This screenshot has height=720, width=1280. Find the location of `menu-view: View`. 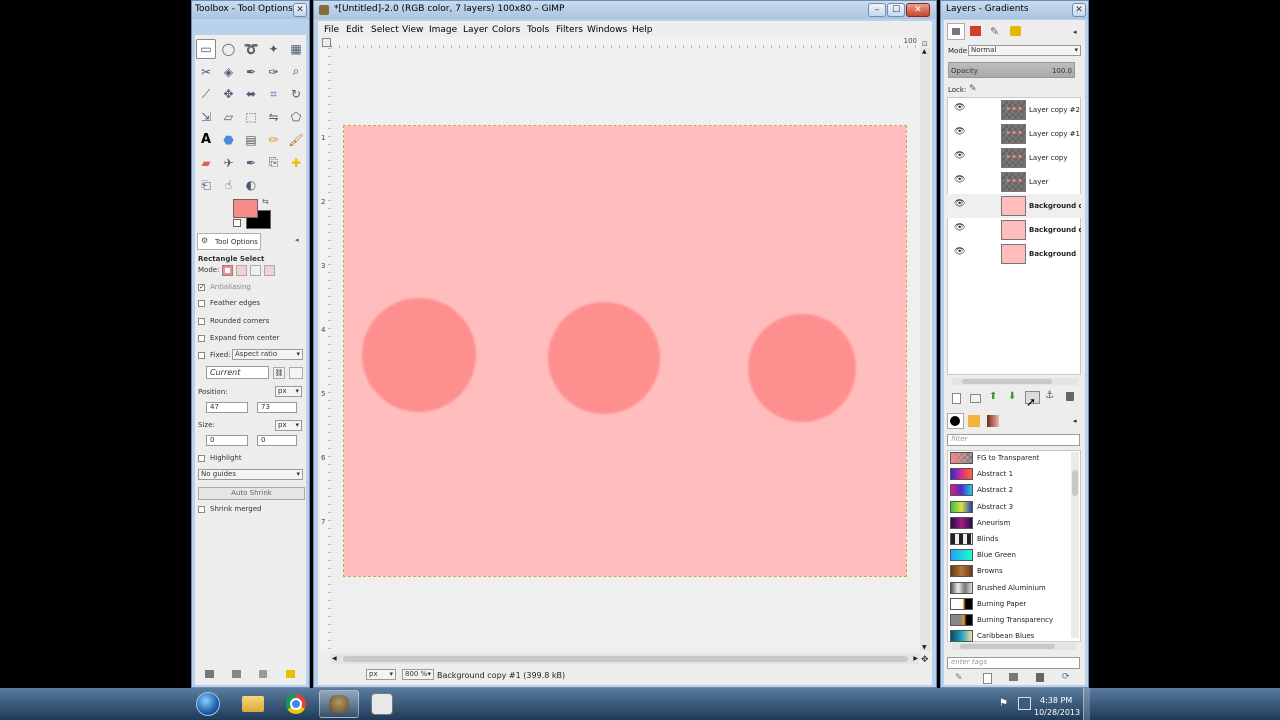

menu-view: View is located at coordinates (412, 30).